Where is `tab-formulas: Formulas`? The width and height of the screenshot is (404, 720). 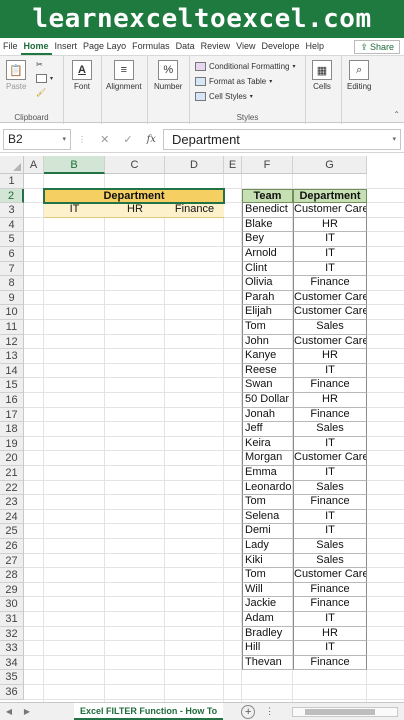 tab-formulas: Formulas is located at coordinates (151, 46).